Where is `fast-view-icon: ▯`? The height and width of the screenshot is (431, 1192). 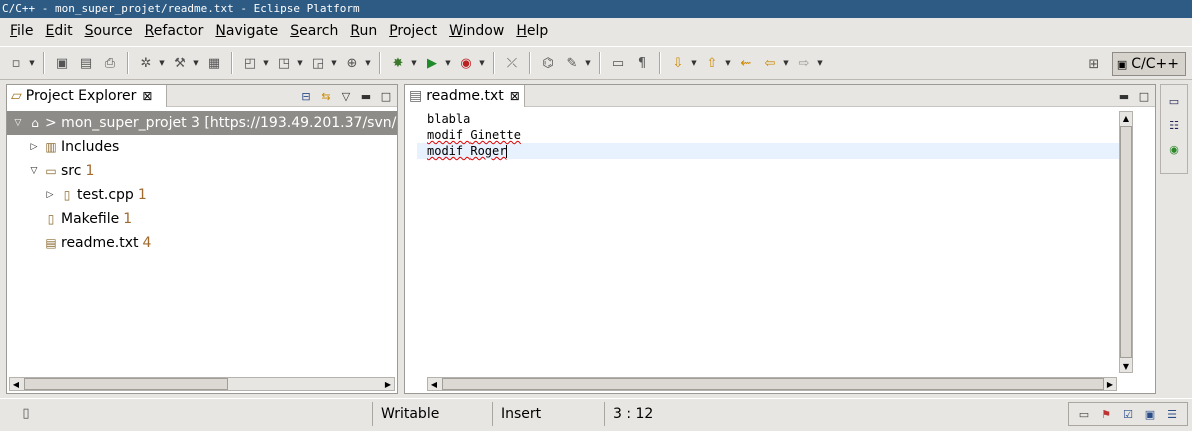
fast-view-icon: ▯ is located at coordinates (26, 414).